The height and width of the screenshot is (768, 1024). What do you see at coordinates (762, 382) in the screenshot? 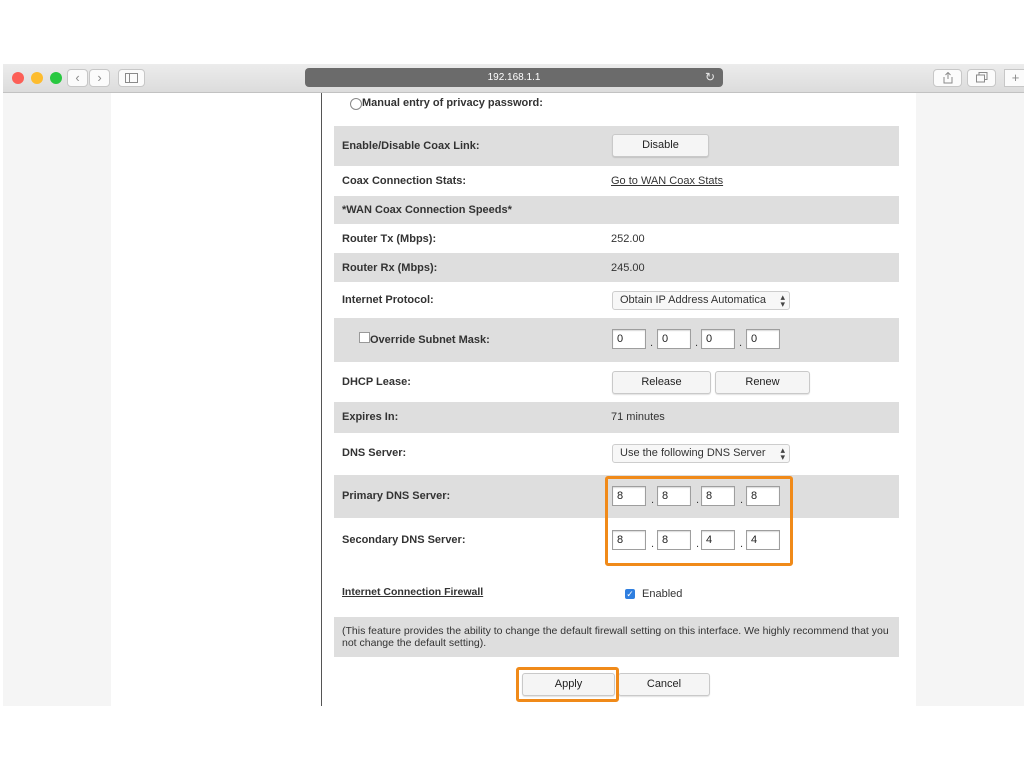
I see `renew-button: Renew` at bounding box center [762, 382].